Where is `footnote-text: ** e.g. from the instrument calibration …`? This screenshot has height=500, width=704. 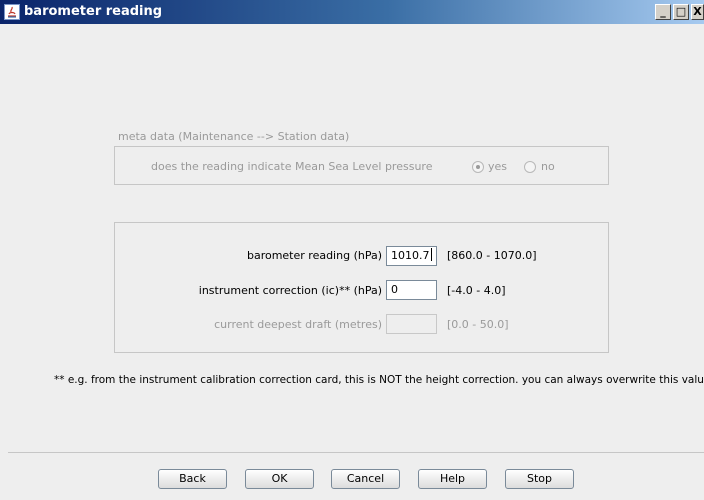
footnote-text: ** e.g. from the instrument calibration … is located at coordinates (379, 380).